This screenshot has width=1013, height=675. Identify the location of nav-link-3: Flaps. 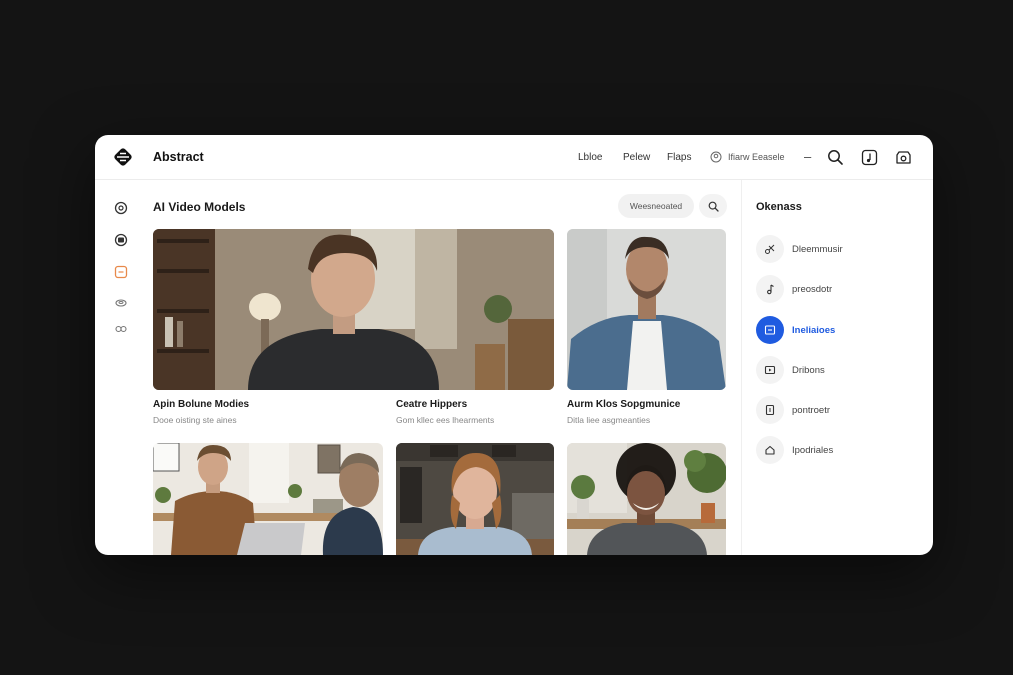
(679, 157).